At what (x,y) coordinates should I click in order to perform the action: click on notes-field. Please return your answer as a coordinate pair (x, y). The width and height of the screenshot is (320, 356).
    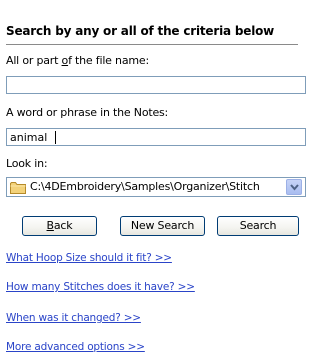
    Looking at the image, I should click on (156, 137).